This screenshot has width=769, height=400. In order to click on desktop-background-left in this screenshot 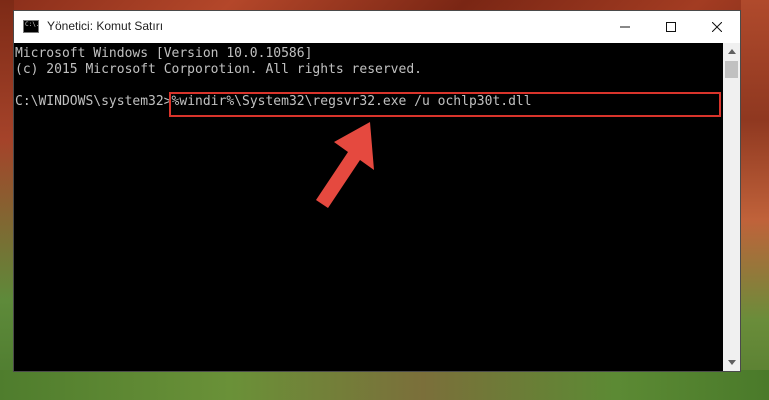, I will do `click(7, 200)`.